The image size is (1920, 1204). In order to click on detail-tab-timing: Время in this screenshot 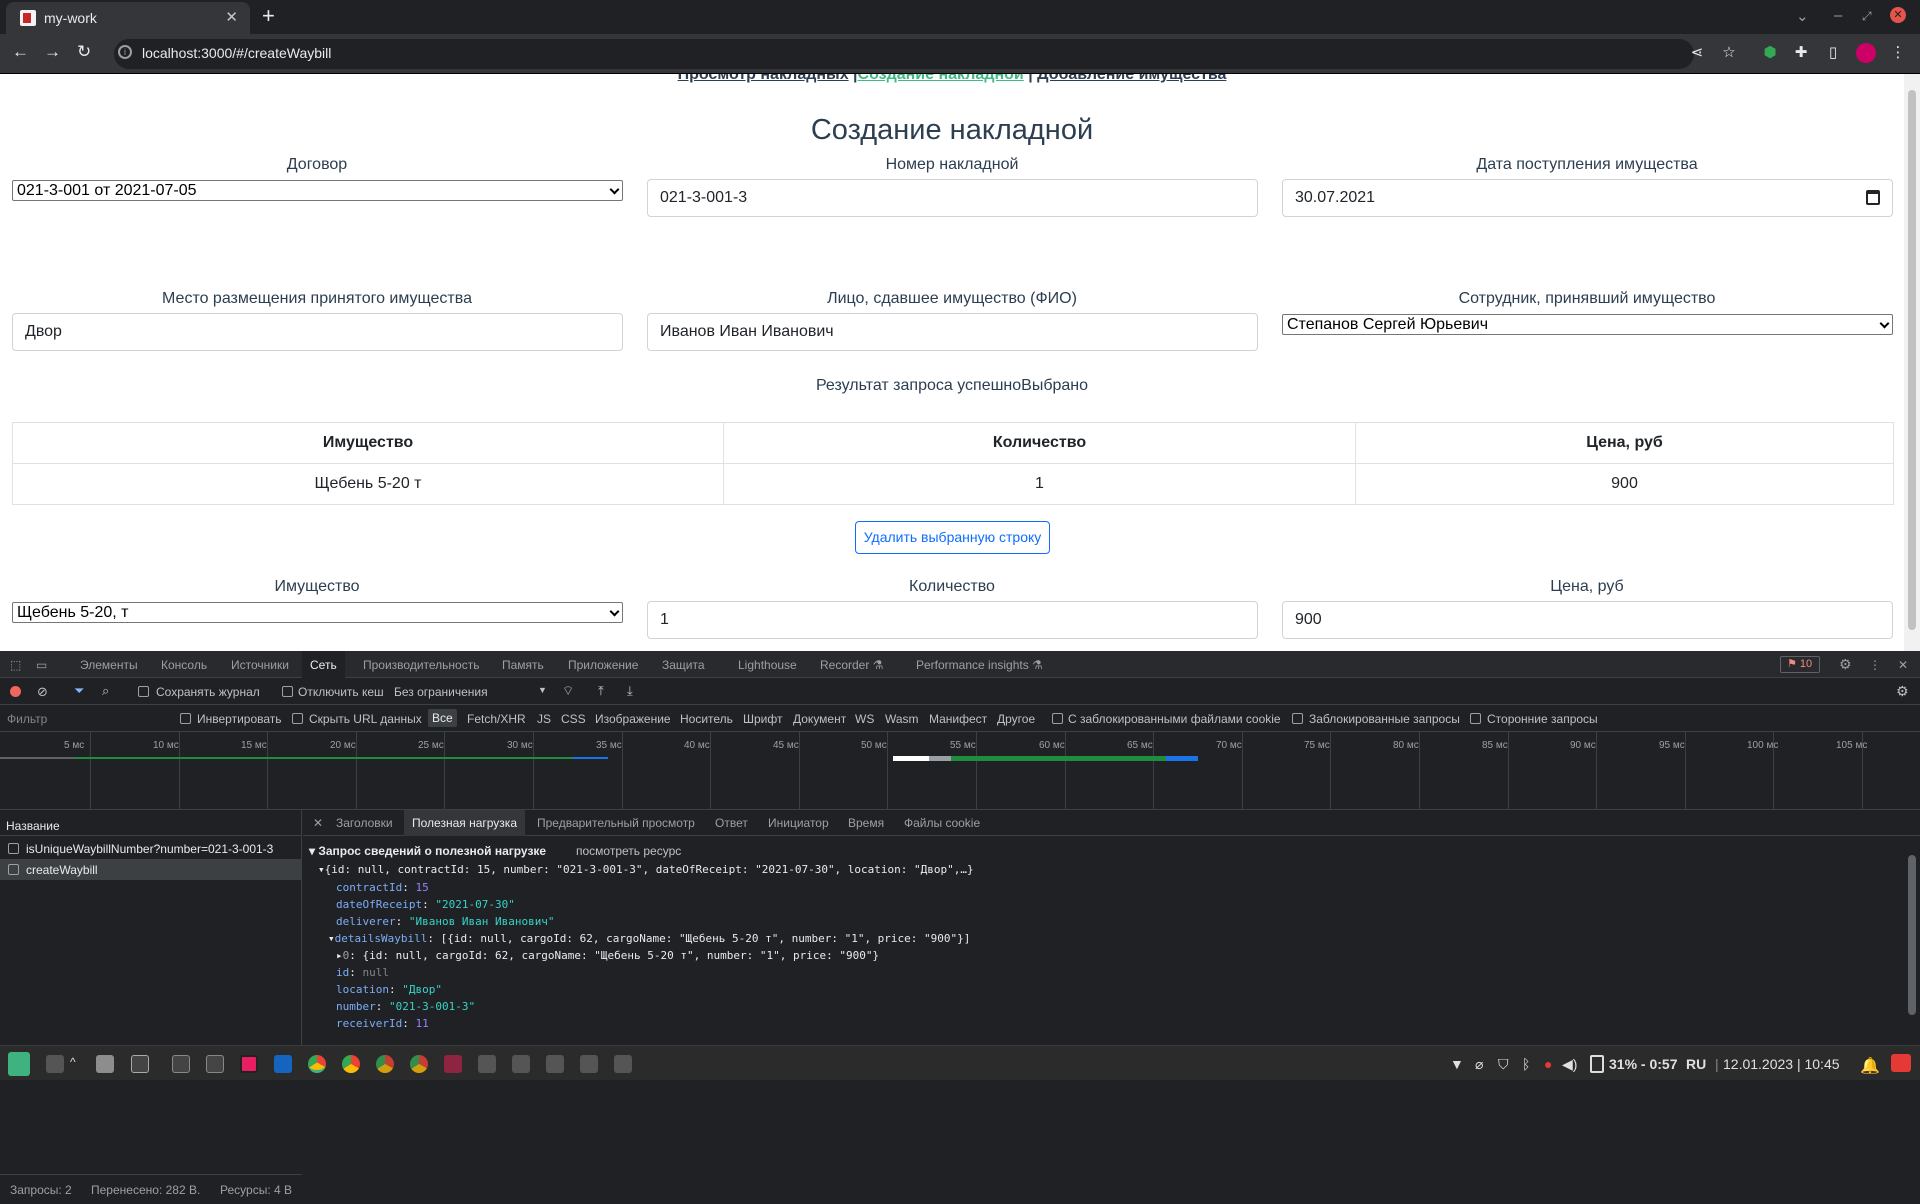, I will do `click(866, 823)`.